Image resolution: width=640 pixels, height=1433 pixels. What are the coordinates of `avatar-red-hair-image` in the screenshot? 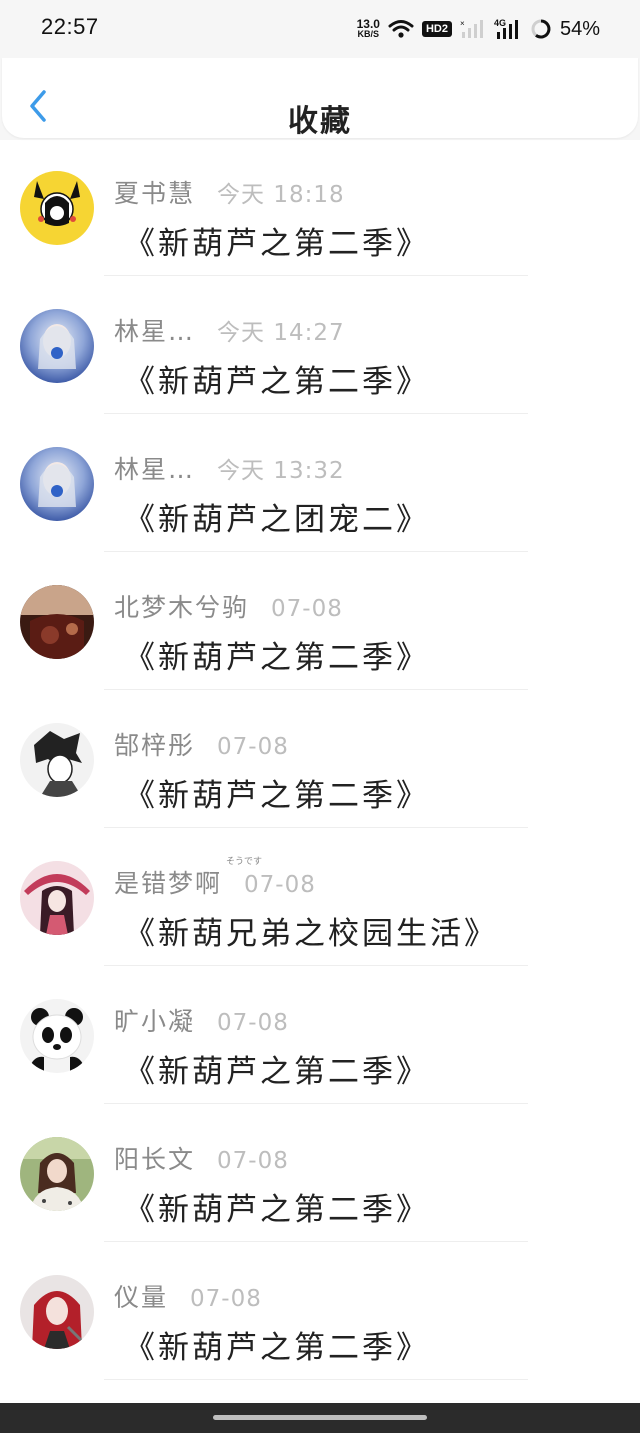 It's located at (57, 1312).